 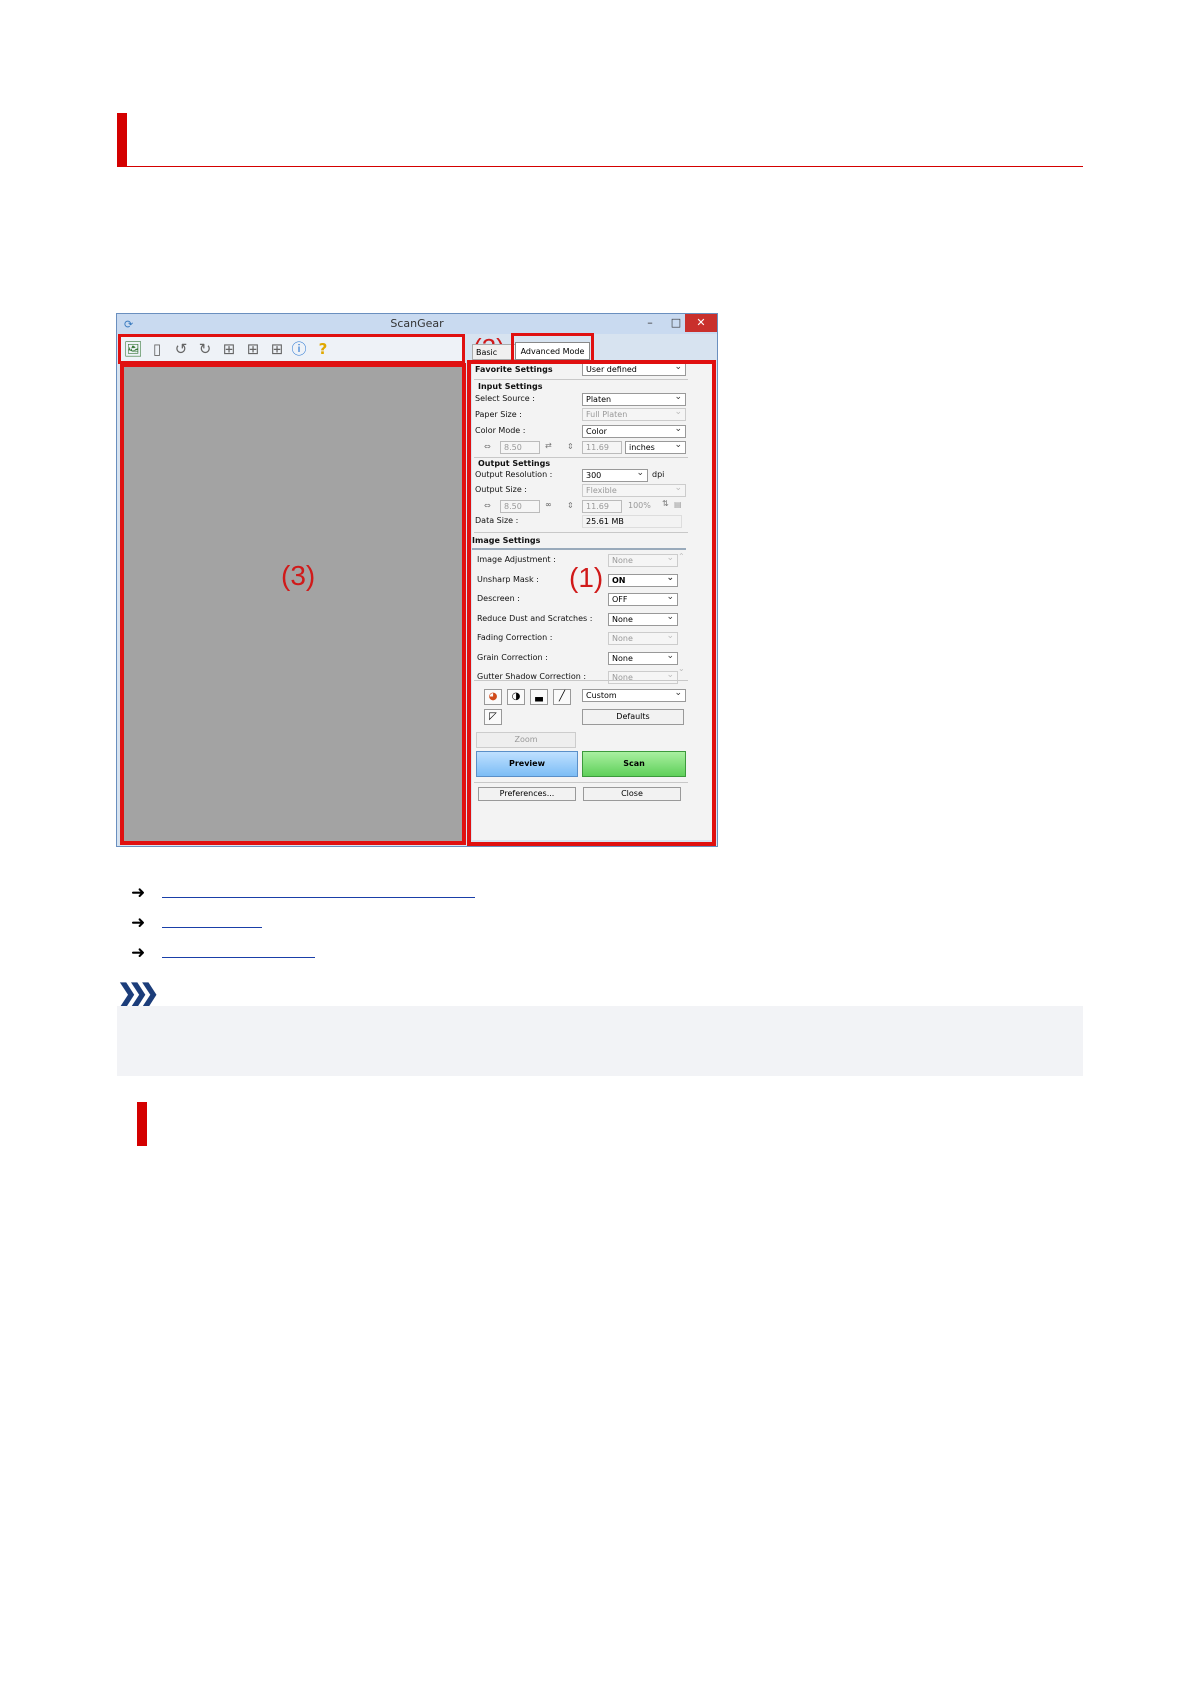 I want to click on callout-label-3: (3), so click(x=298, y=575).